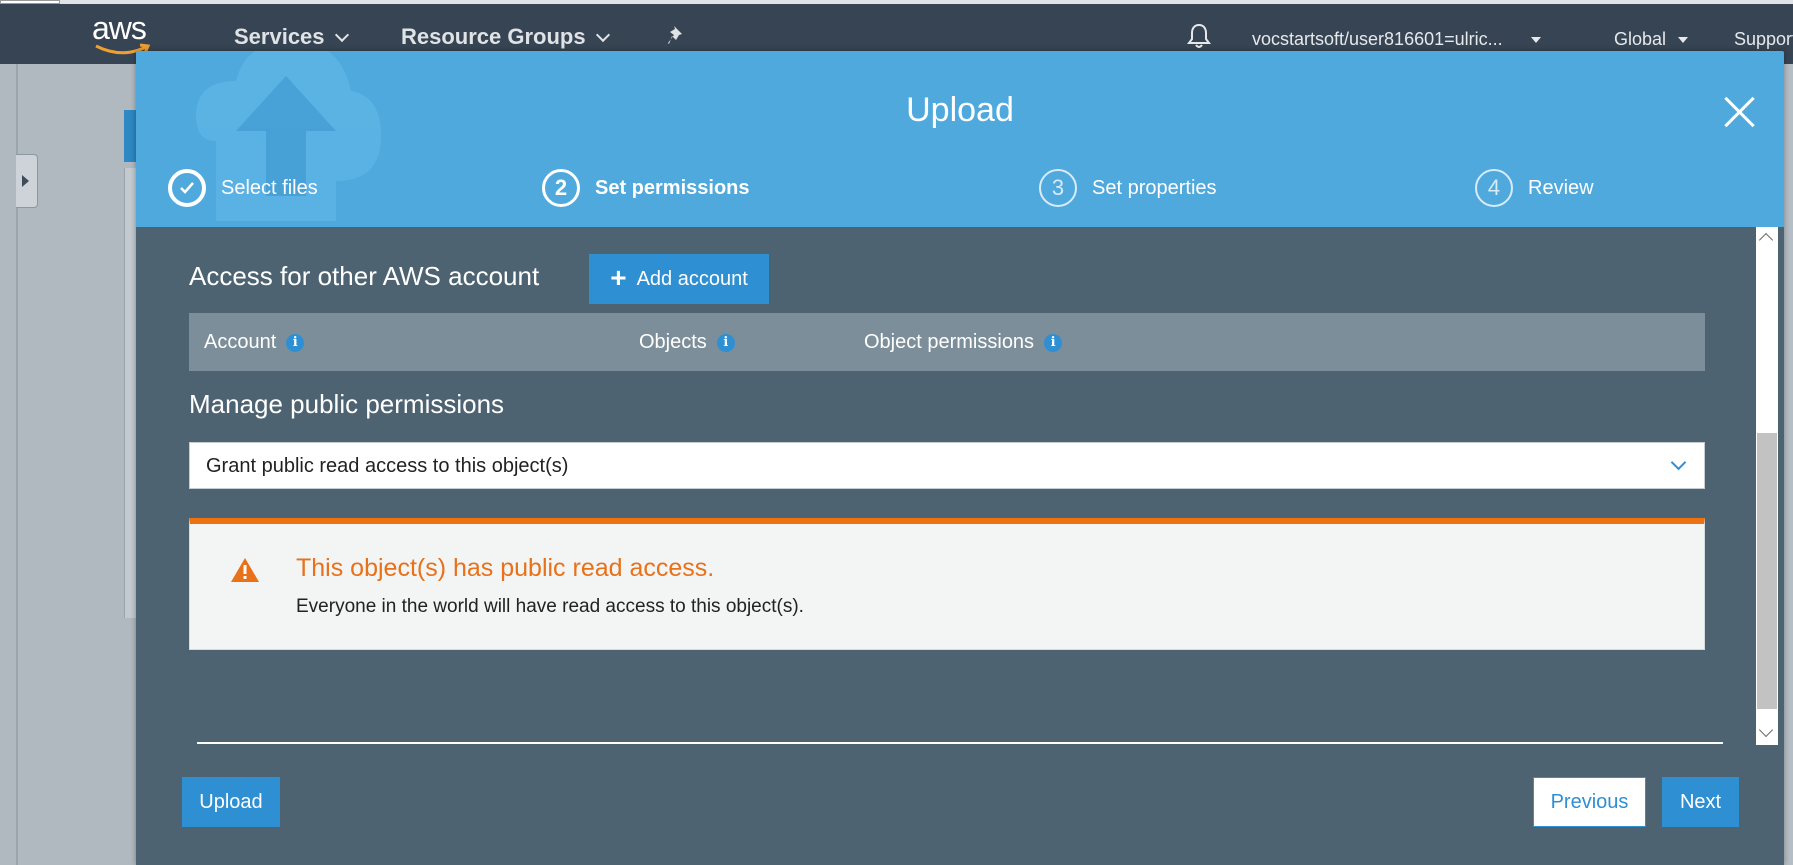 This screenshot has height=865, width=1793. Describe the element at coordinates (279, 36) in the screenshot. I see `services-label: Services` at that location.